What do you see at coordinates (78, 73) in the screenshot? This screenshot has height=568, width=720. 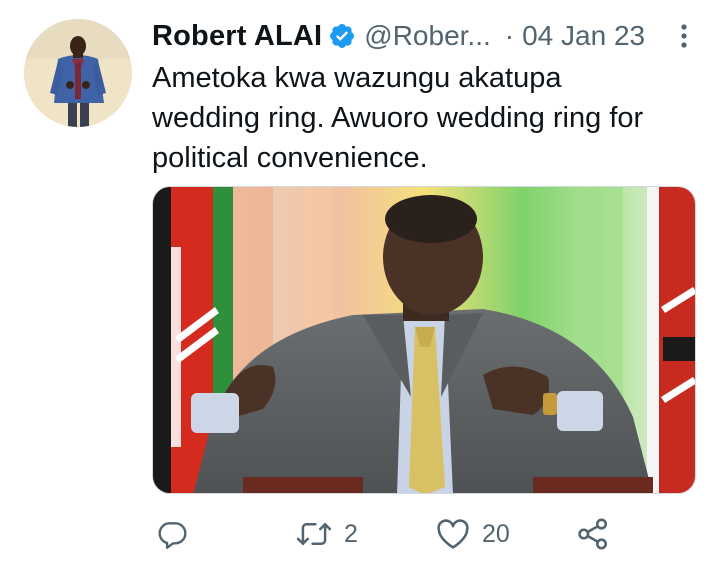 I see `author-avatar` at bounding box center [78, 73].